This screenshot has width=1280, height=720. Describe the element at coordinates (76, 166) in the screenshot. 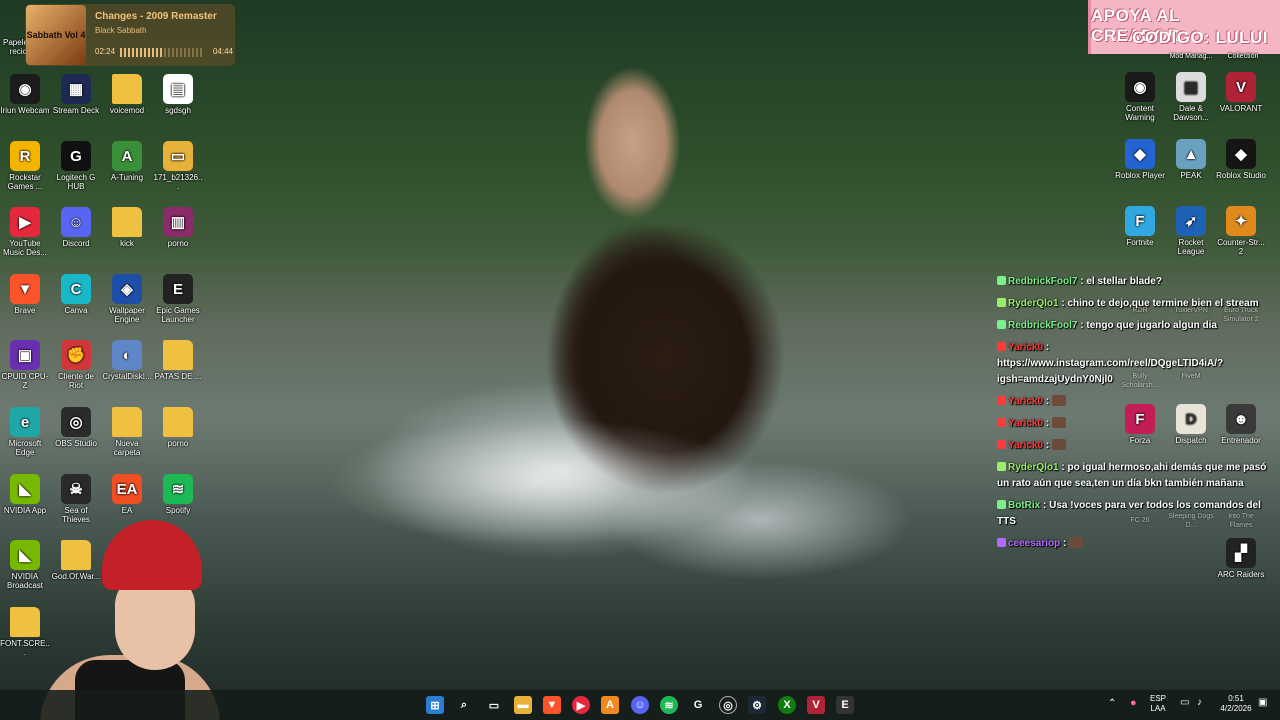

I see `desktop-shortcut: G Logitech G HUB` at that location.